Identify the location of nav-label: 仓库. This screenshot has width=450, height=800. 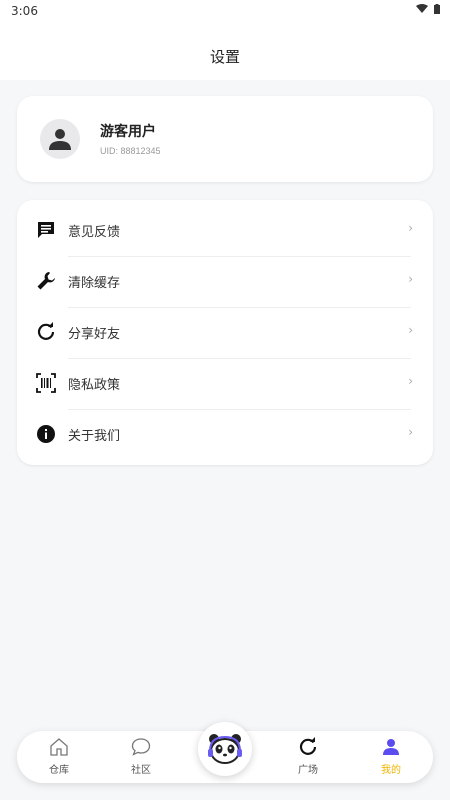
(59, 770).